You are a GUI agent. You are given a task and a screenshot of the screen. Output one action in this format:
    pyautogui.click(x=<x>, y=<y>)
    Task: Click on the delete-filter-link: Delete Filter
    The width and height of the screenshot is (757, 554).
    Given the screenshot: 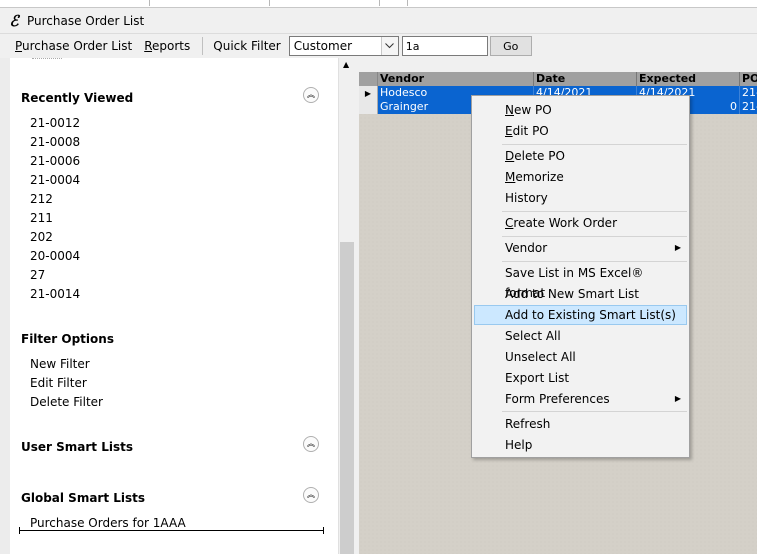 What is the action you would take?
    pyautogui.click(x=66, y=402)
    